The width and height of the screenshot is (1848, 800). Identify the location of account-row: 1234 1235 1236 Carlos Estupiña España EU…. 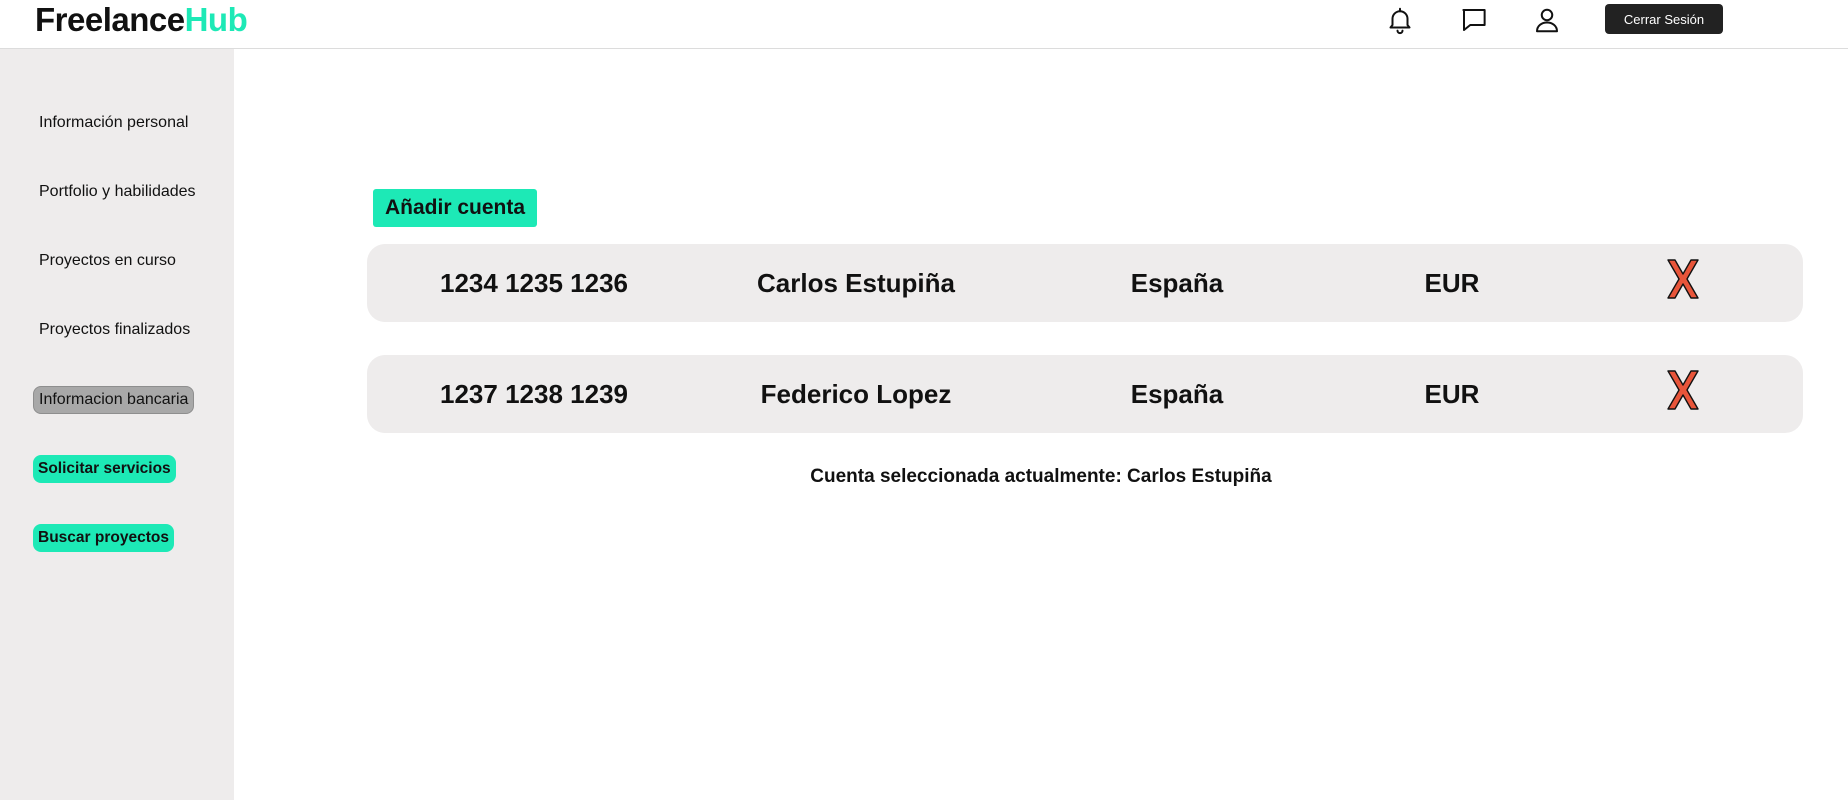
(1085, 283).